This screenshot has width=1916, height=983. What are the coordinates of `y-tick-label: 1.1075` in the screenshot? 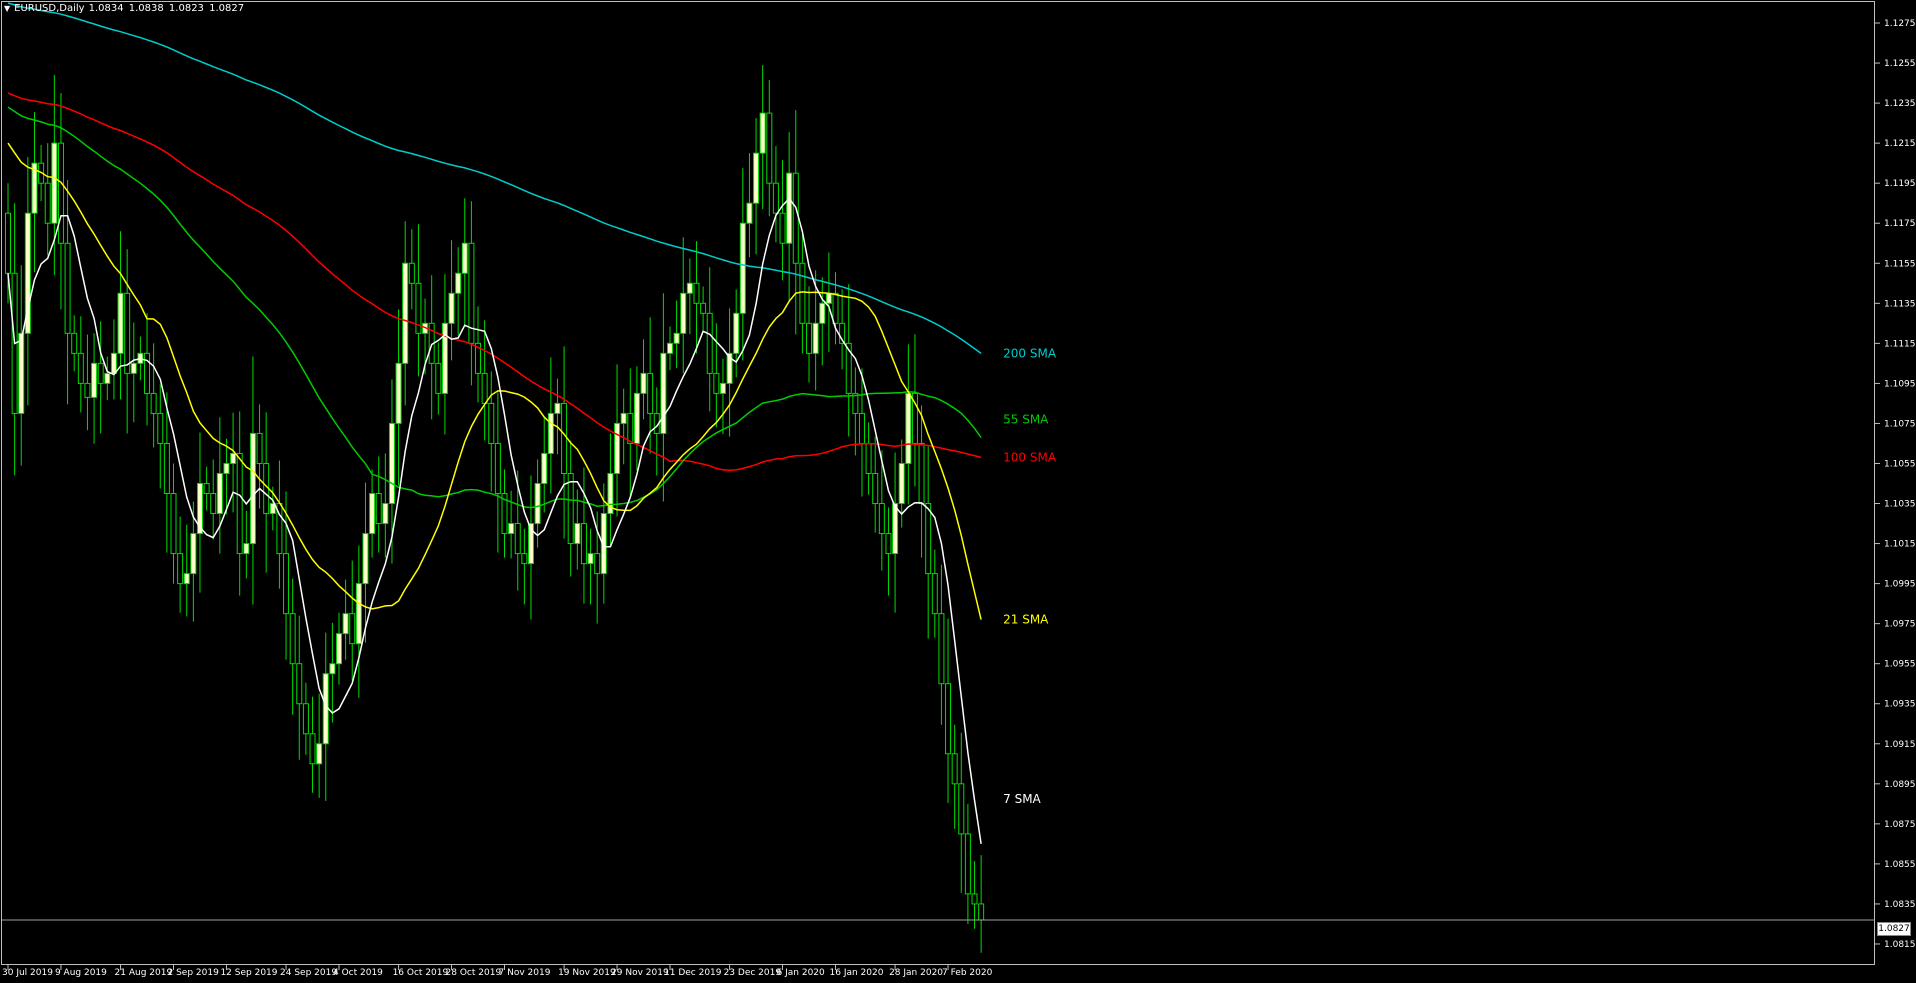 It's located at (1900, 424).